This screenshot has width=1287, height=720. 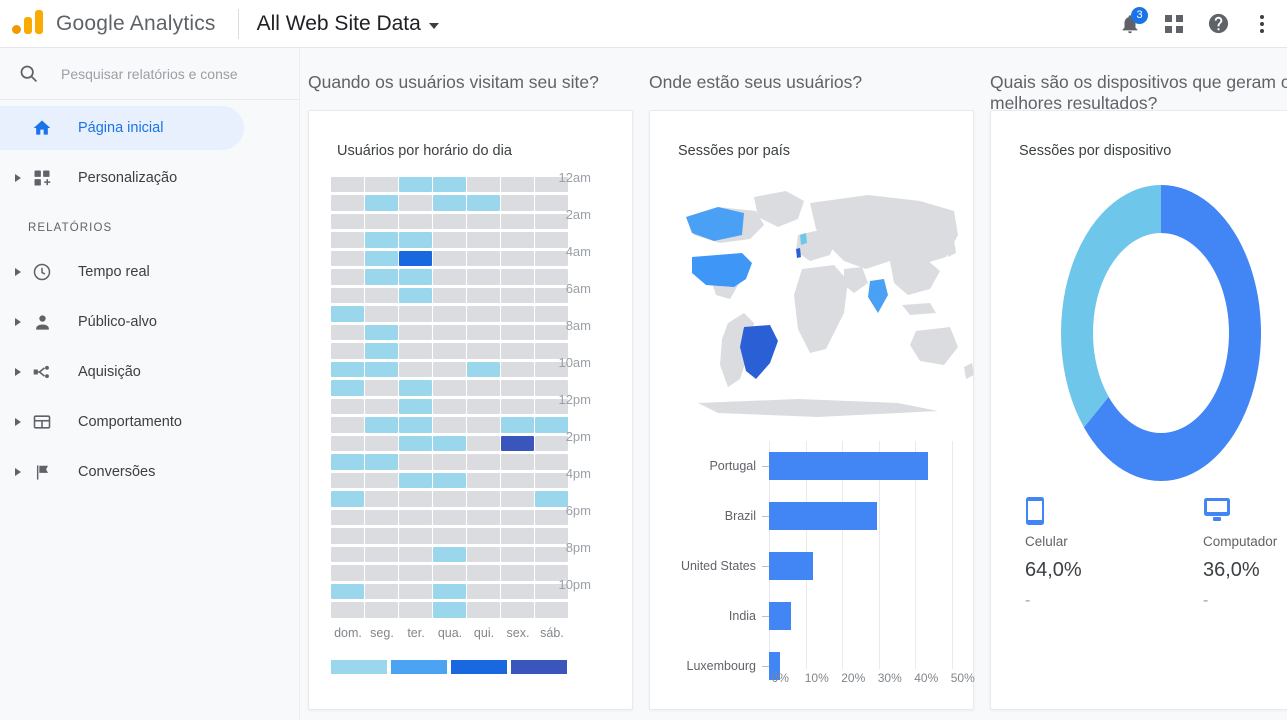 I want to click on sidebar-item-personalizacao: Personalização, so click(x=122, y=178).